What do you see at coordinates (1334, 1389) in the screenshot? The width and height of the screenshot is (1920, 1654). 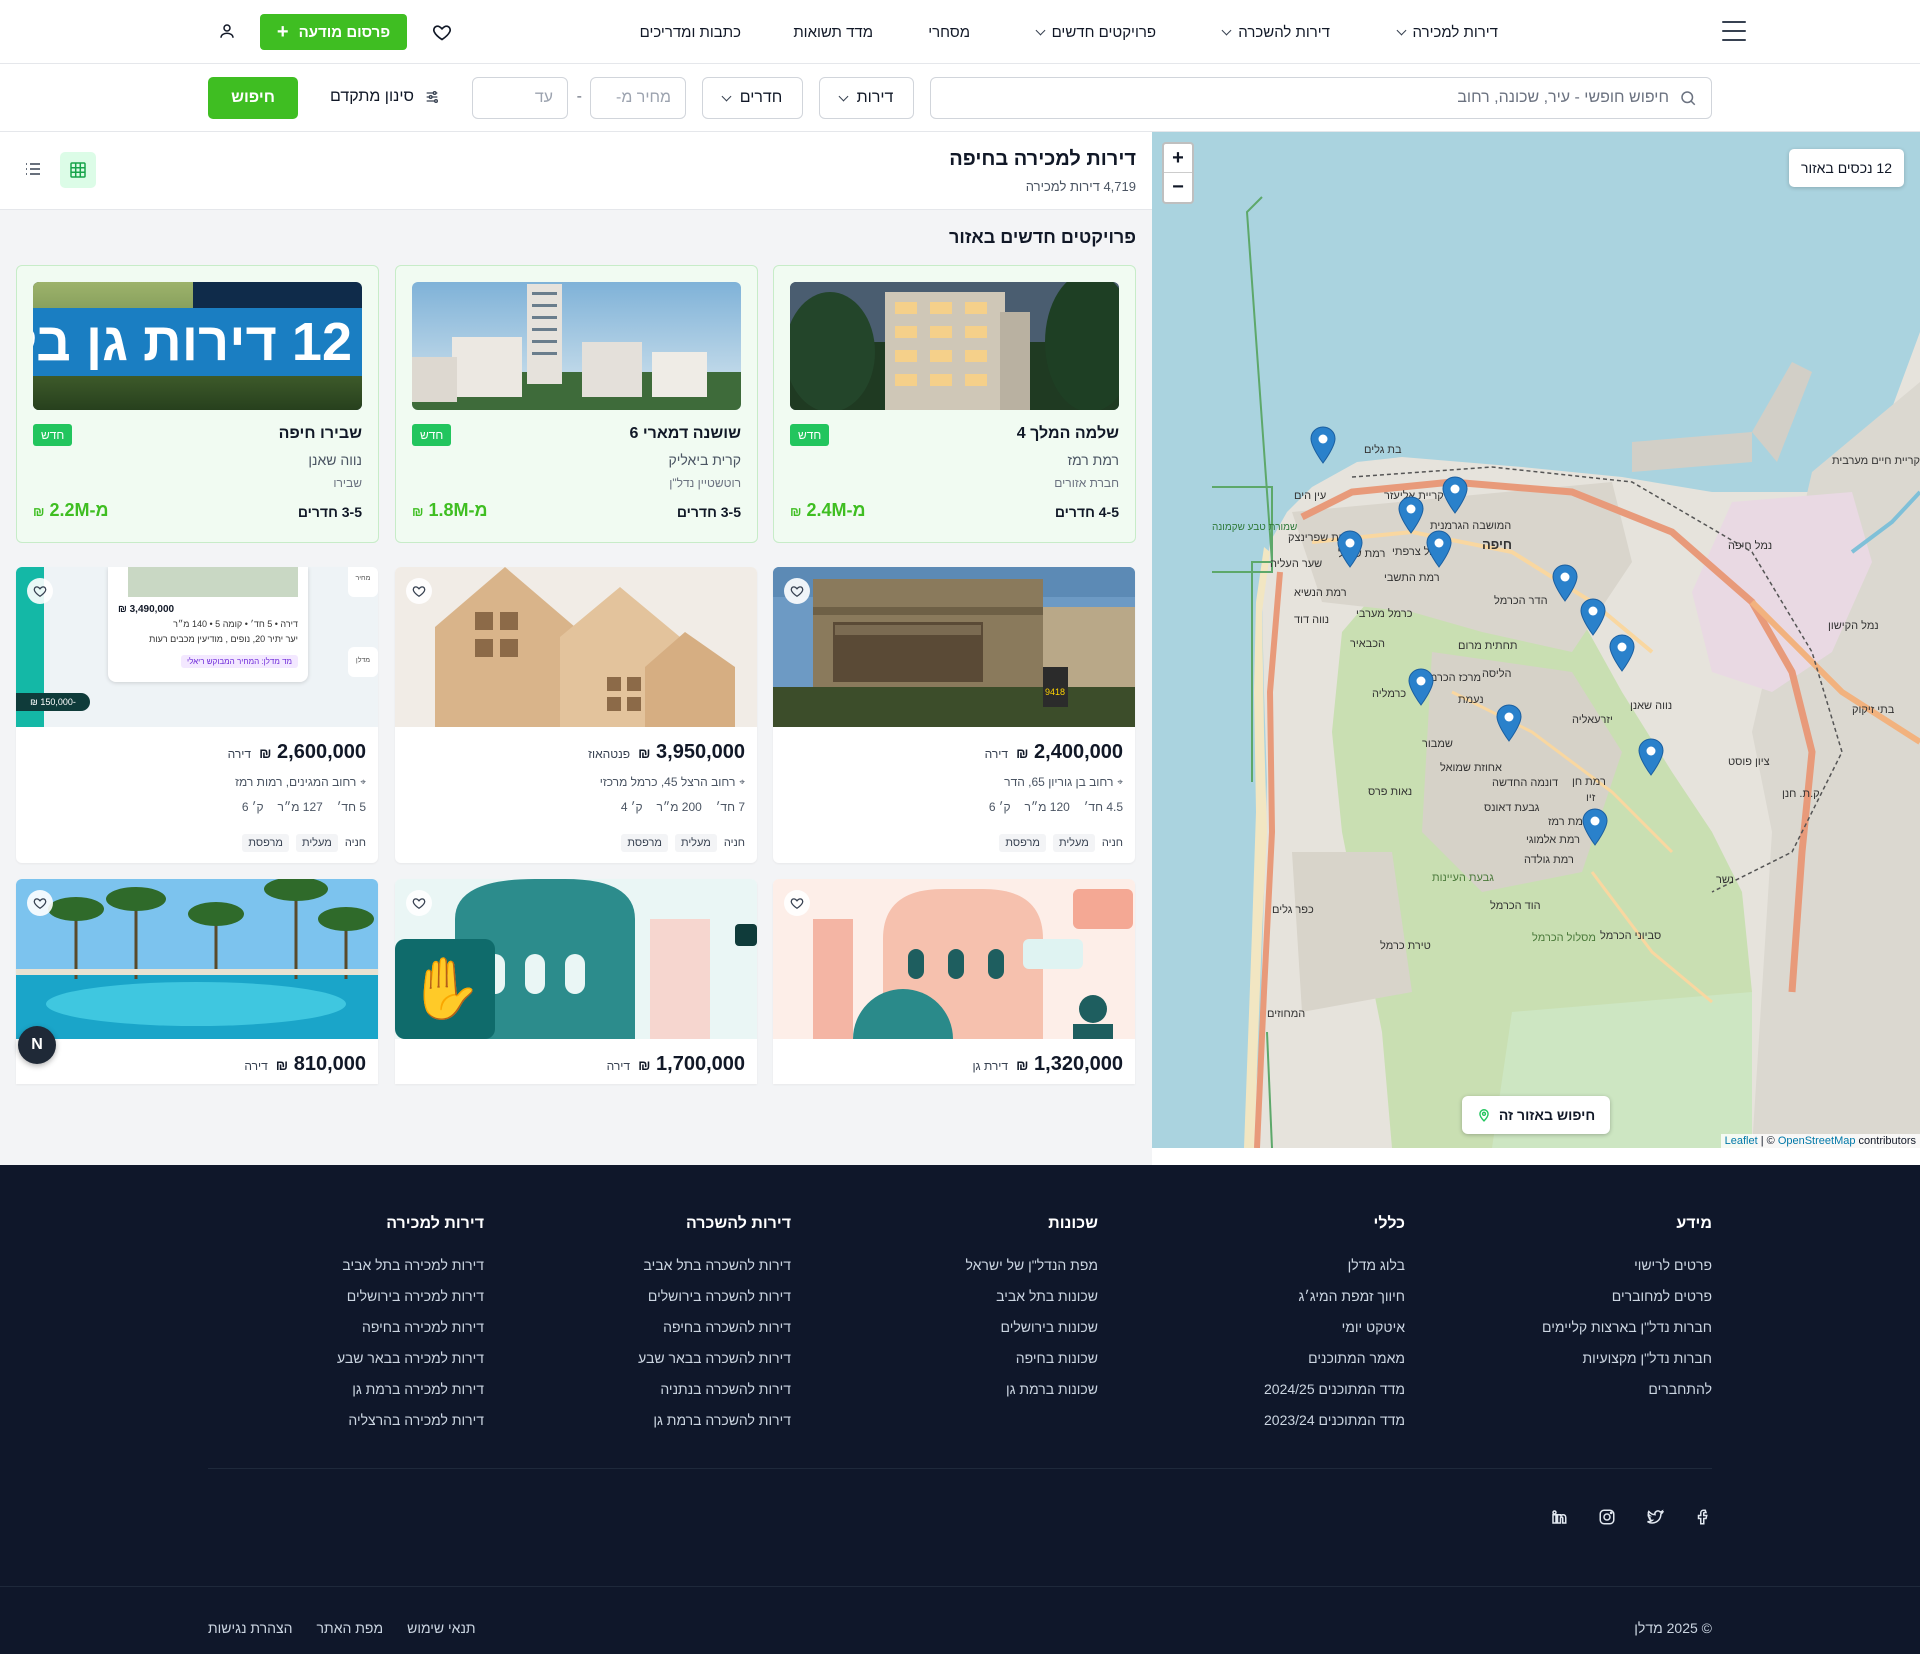 I see `footer-link: מדד המתוכנים 2024/25` at bounding box center [1334, 1389].